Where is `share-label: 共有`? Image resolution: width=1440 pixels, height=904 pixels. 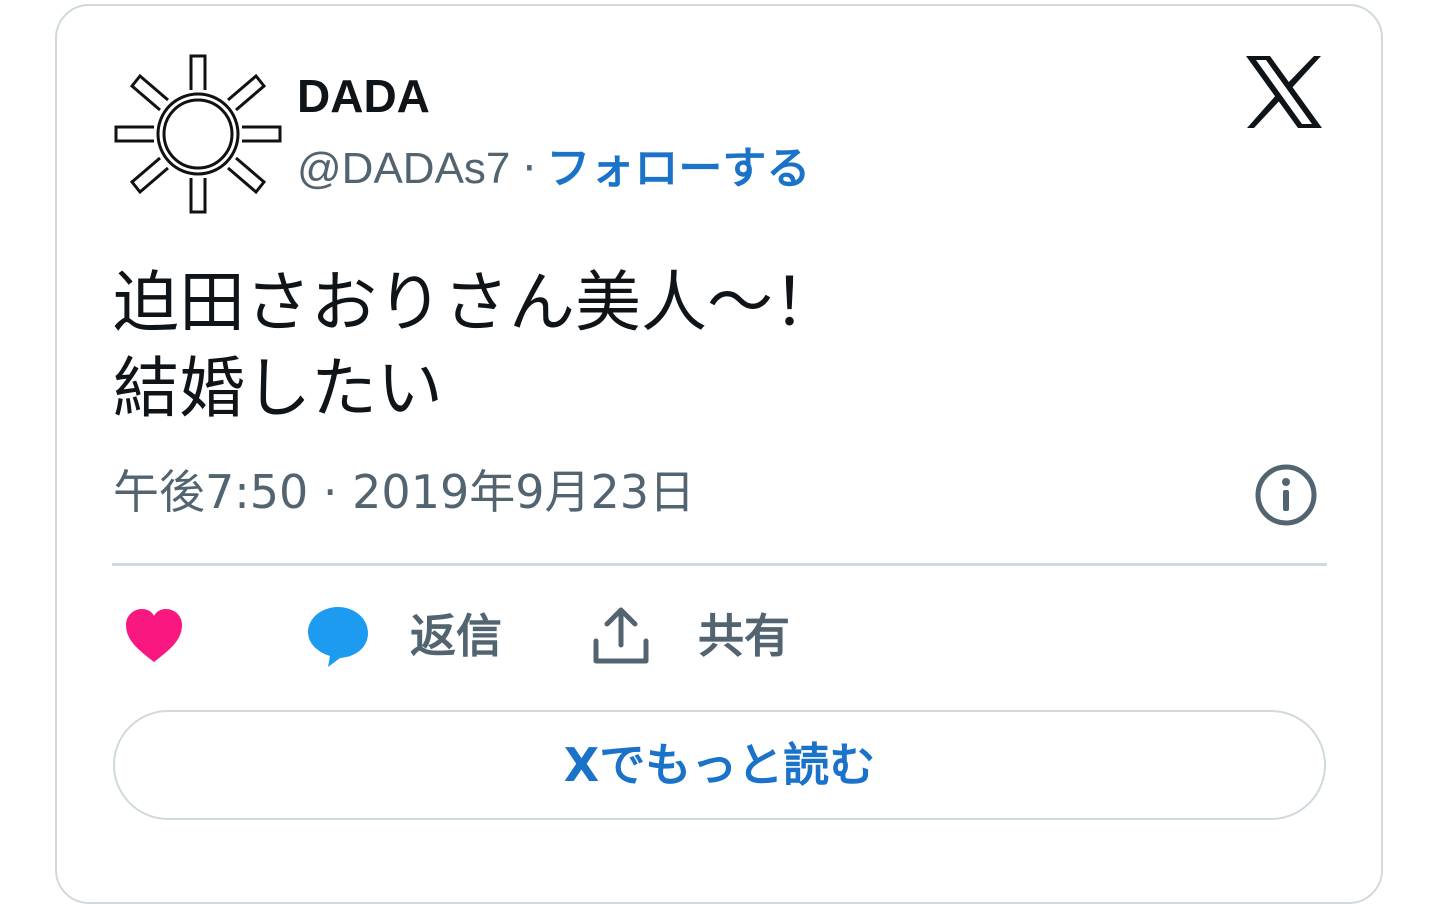 share-label: 共有 is located at coordinates (744, 636).